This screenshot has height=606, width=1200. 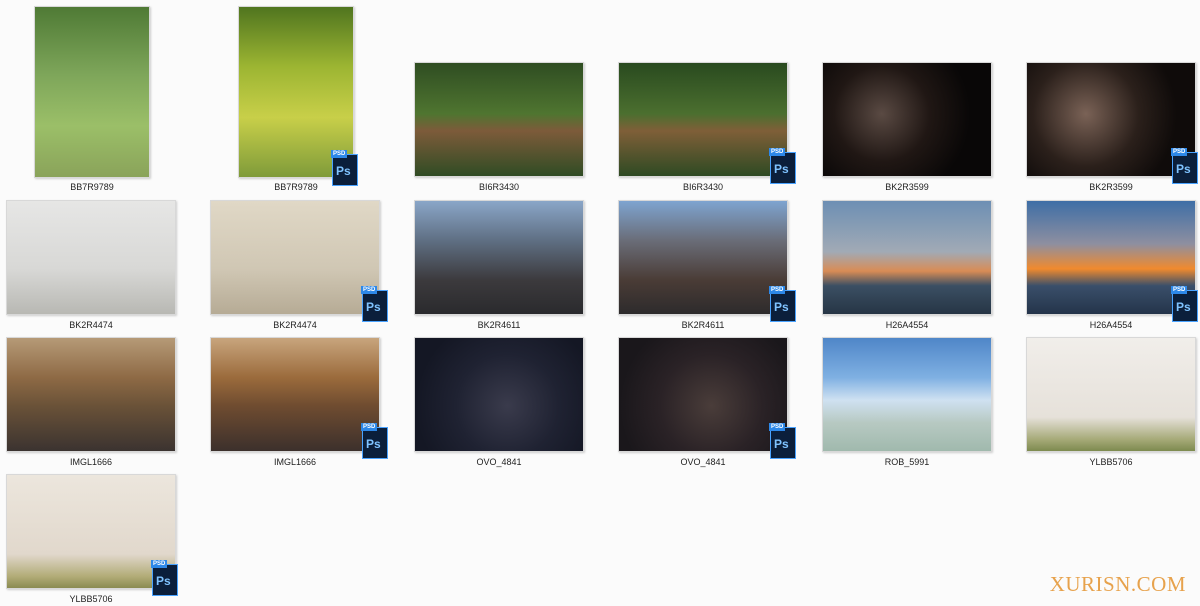 I want to click on file-item: IMGL1666, so click(x=91, y=403).